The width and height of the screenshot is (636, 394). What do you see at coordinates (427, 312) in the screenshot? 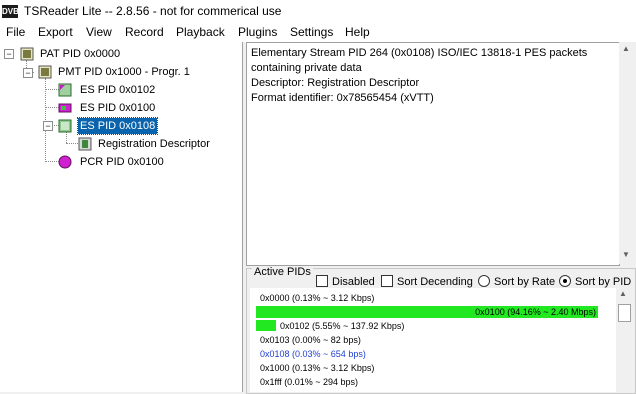
I see `pid-rate-bar: 0x0100 (94.16% ~ 2.40 Mbps)` at bounding box center [427, 312].